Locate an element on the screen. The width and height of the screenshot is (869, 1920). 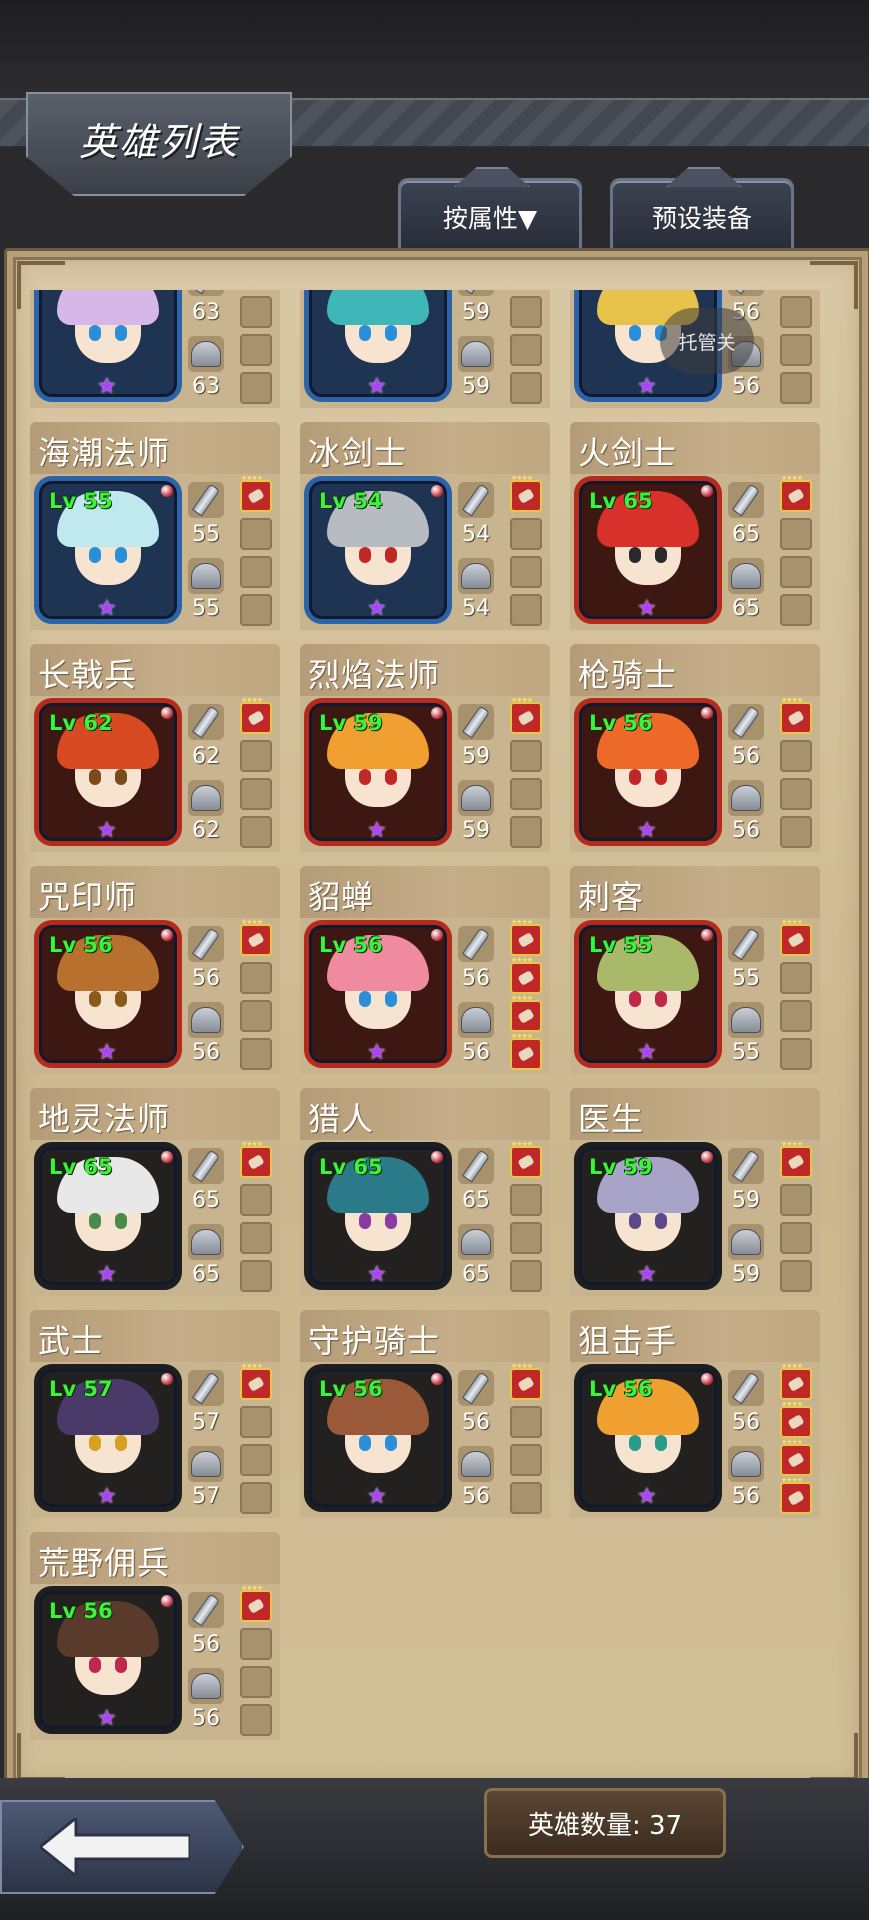
hero-card: 地灵法师 Lv 65 ★ 65 65 is located at coordinates (155, 1192).